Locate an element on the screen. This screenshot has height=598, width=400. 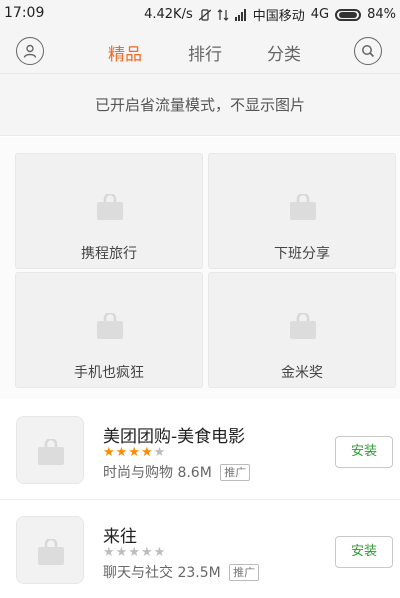
data-arrows-icon is located at coordinates (223, 14).